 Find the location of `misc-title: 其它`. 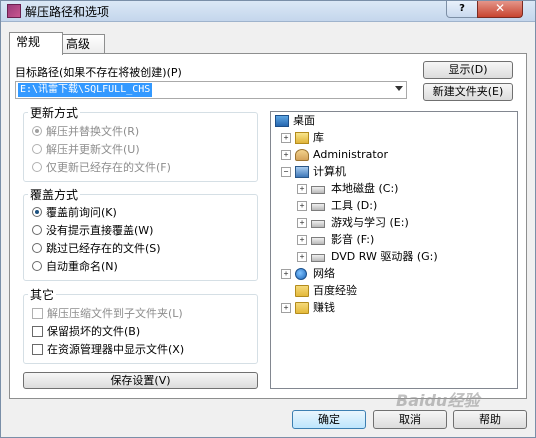

misc-title: 其它 is located at coordinates (42, 294).